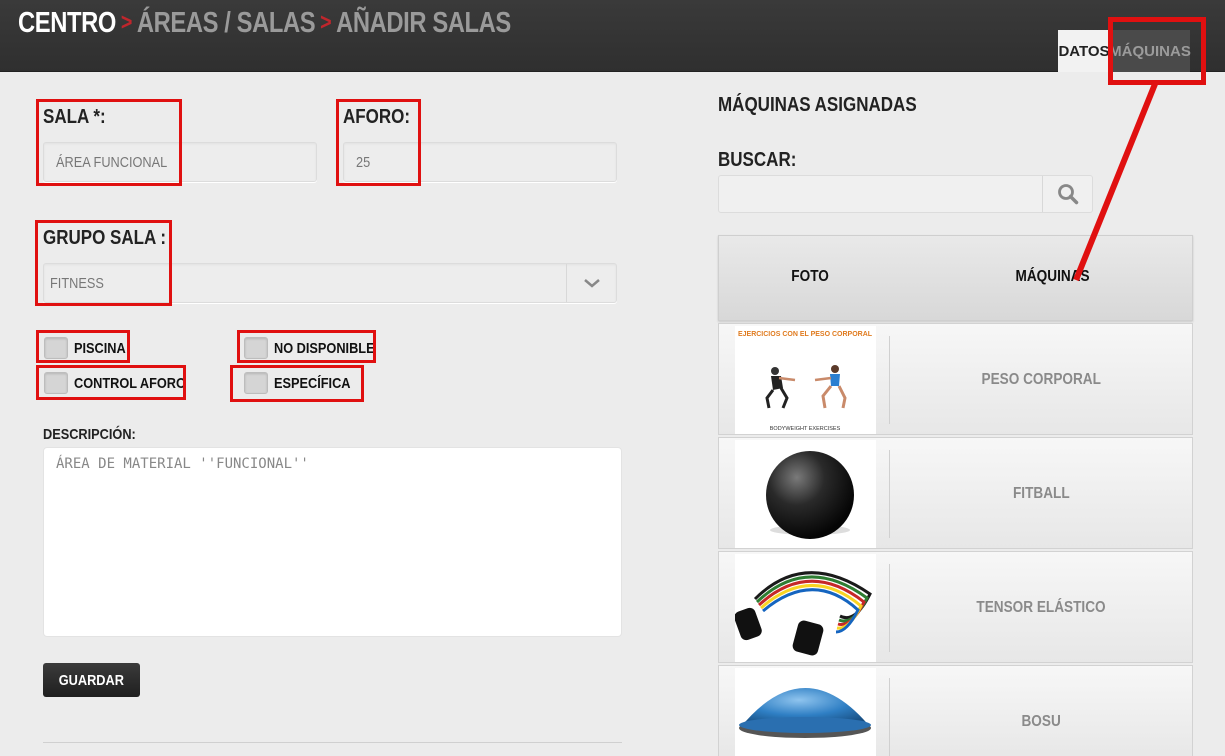 The image size is (1225, 756). What do you see at coordinates (324, 348) in the screenshot?
I see `no-disponible-label: NO DISPONIBLE` at bounding box center [324, 348].